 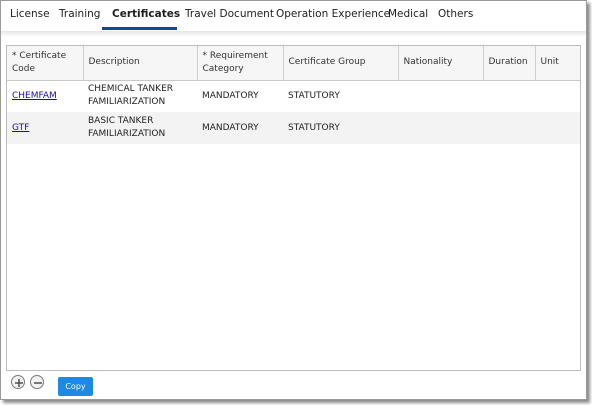 What do you see at coordinates (146, 15) in the screenshot?
I see `tab-certificates: Certificates` at bounding box center [146, 15].